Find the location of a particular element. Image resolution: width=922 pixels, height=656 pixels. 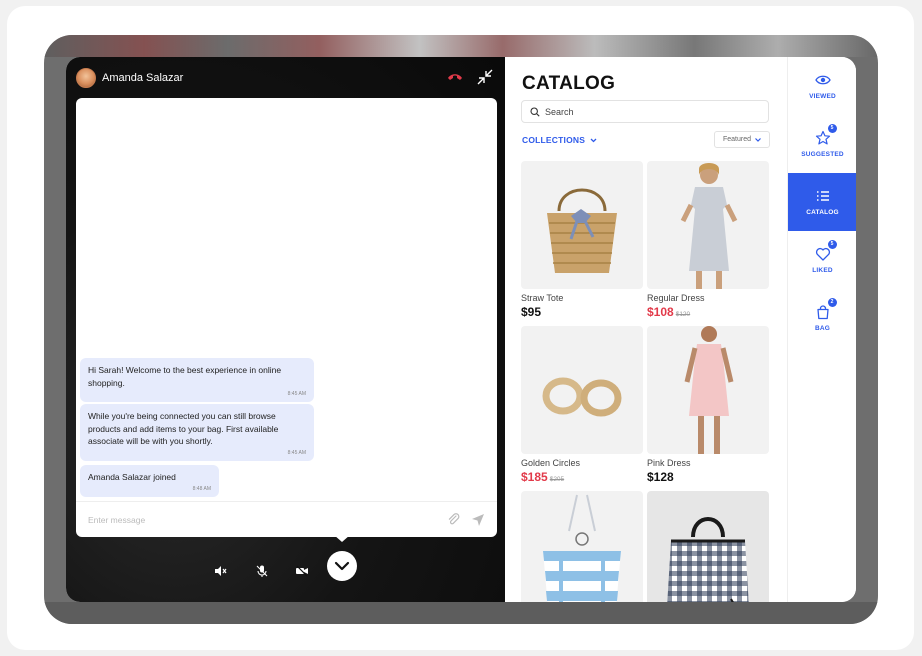

product-price: $185 $205 is located at coordinates (582, 477).